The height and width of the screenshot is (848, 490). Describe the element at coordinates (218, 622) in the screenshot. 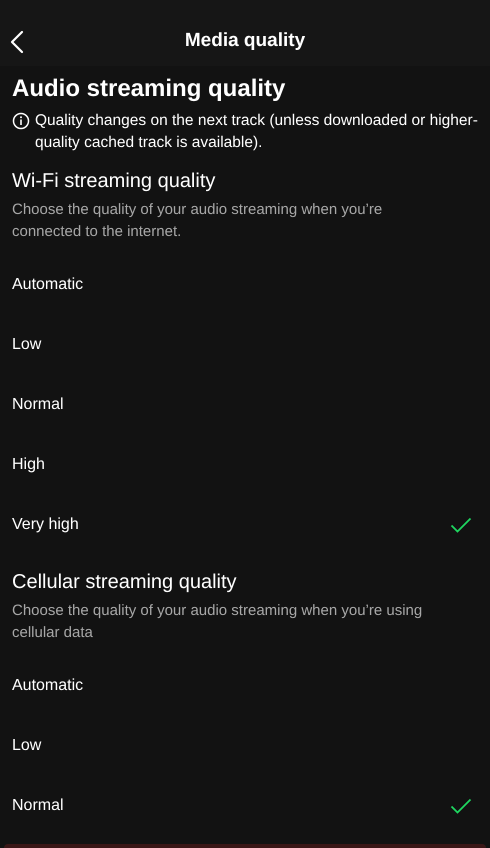

I see `description-text: Choose the quality of your audio streaming when you’re using cellular data` at that location.